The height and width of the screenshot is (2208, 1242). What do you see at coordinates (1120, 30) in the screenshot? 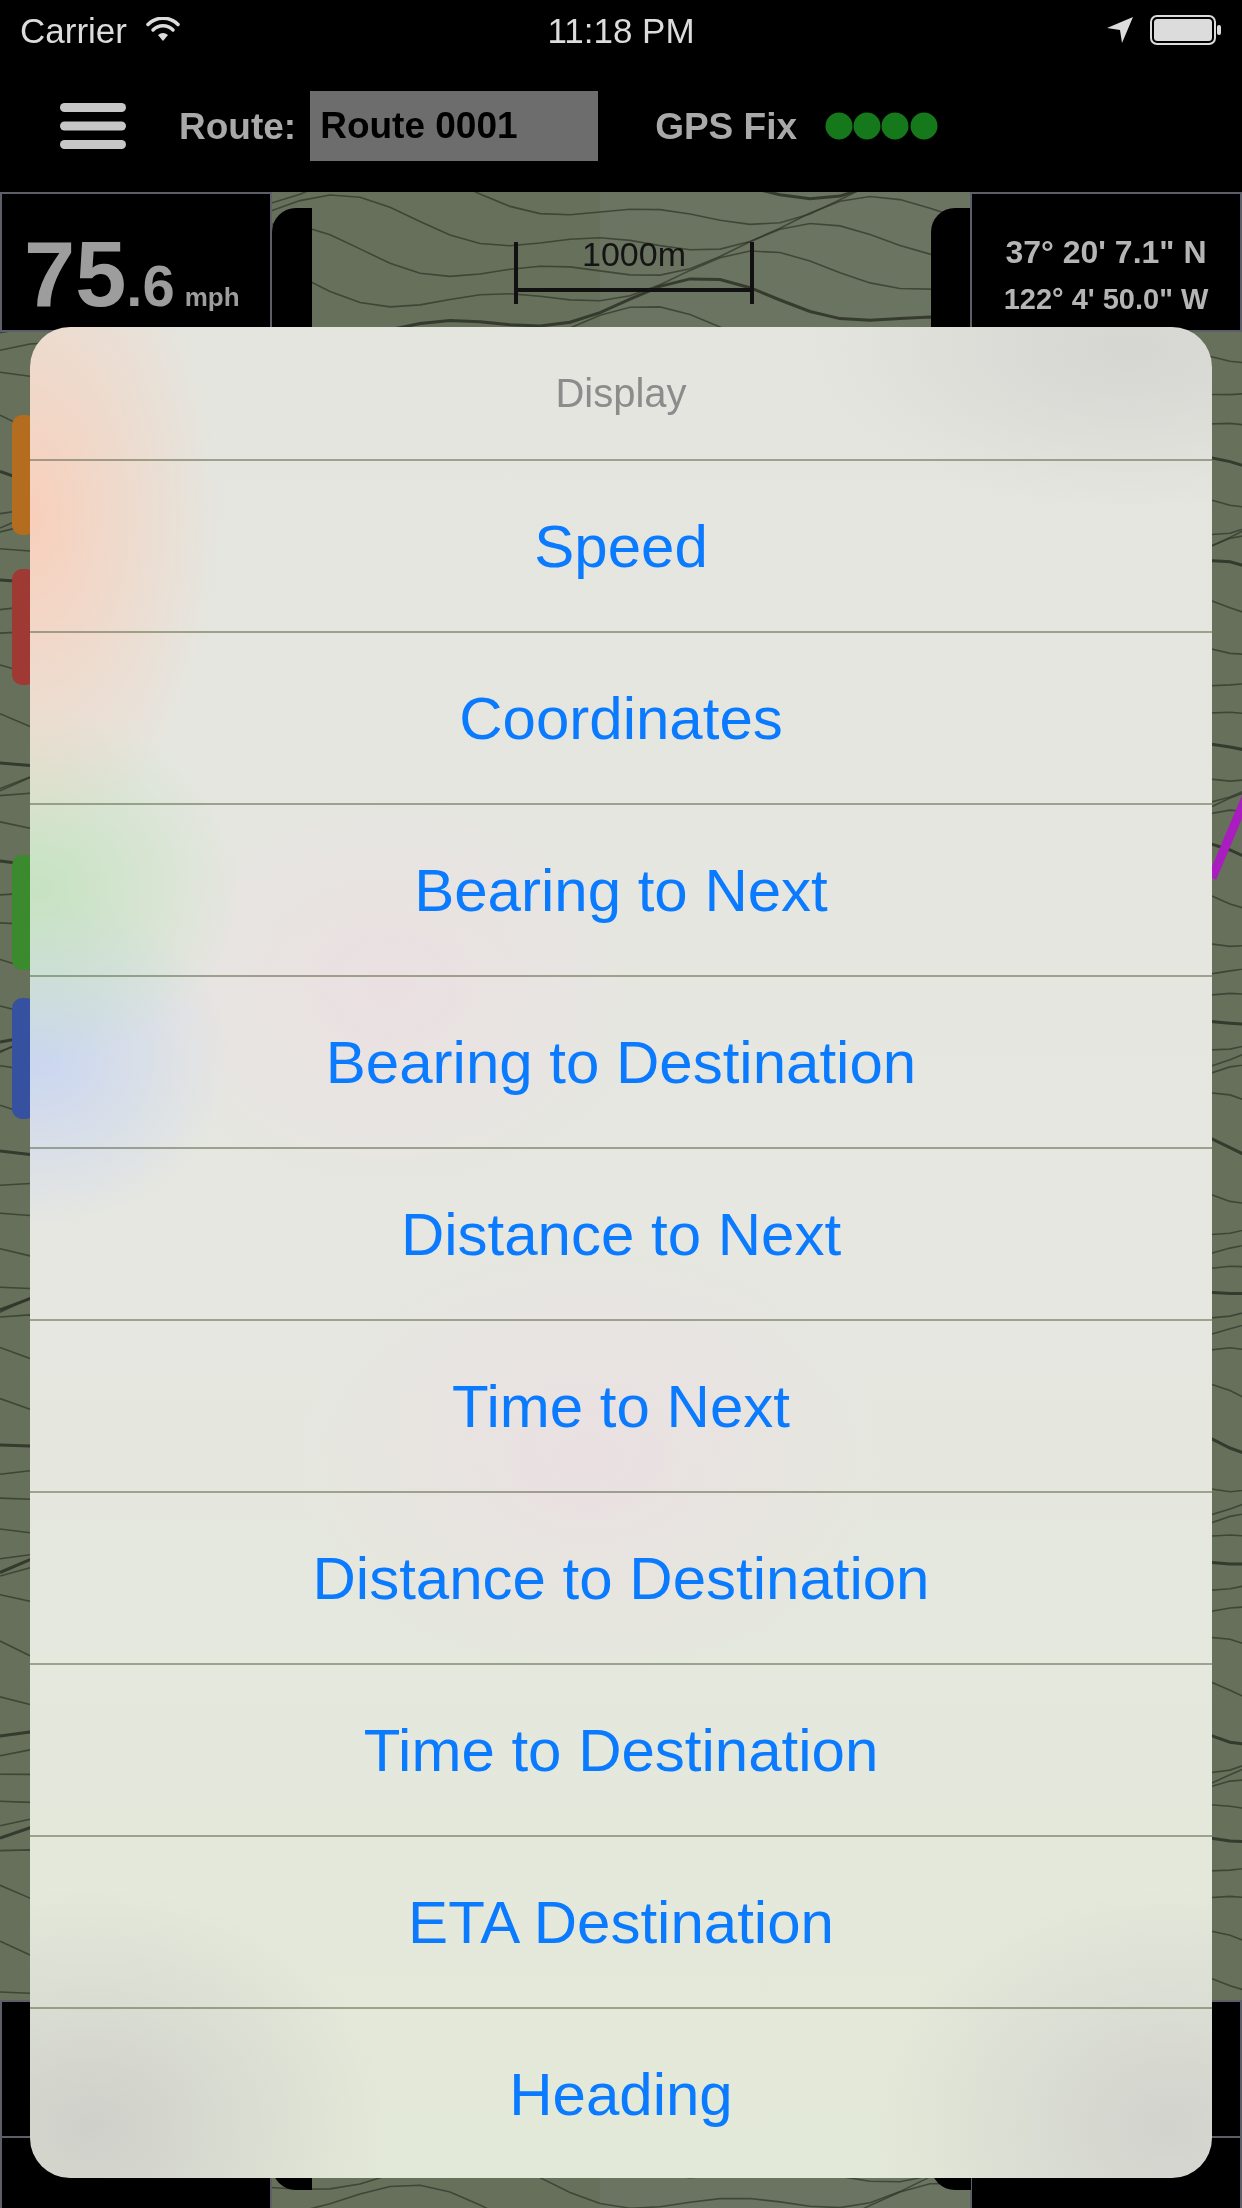
I see `location-arrow-icon` at bounding box center [1120, 30].